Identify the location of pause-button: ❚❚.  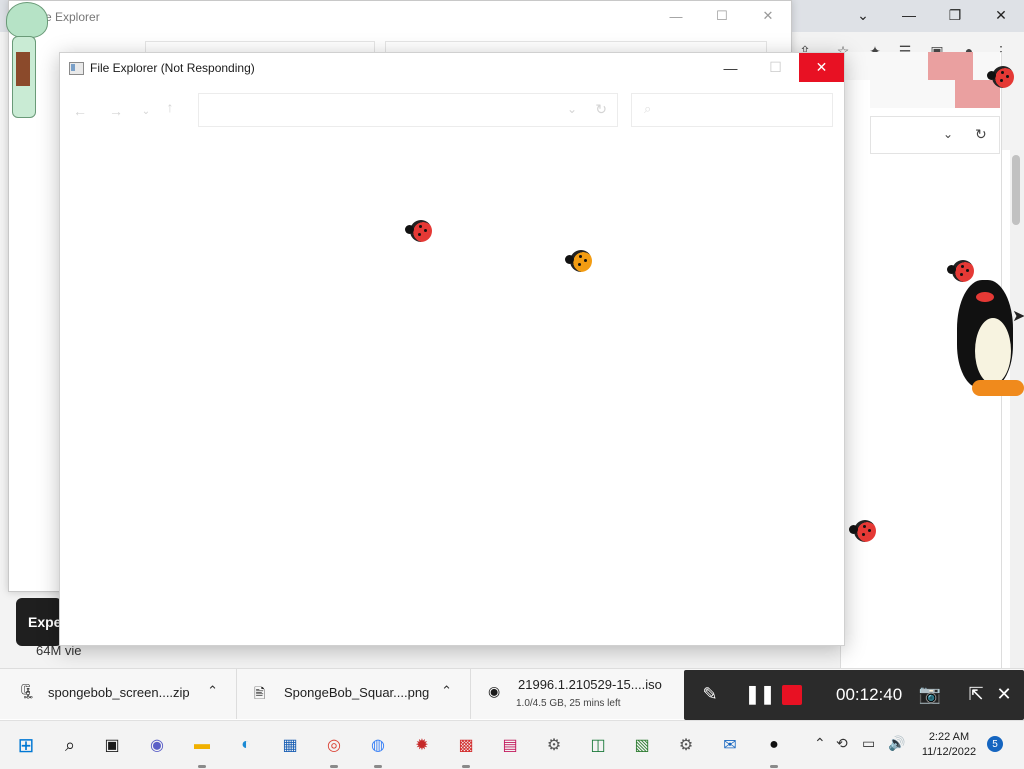
(760, 694).